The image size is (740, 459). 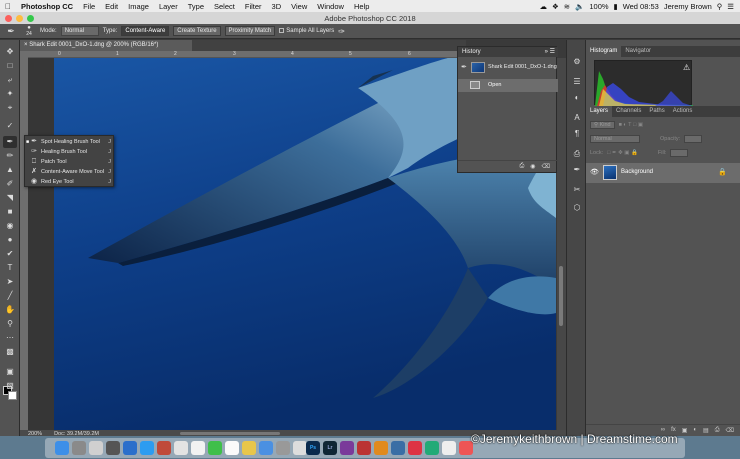 What do you see at coordinates (10, 310) in the screenshot?
I see `hand-tool-icon: ✋` at bounding box center [10, 310].